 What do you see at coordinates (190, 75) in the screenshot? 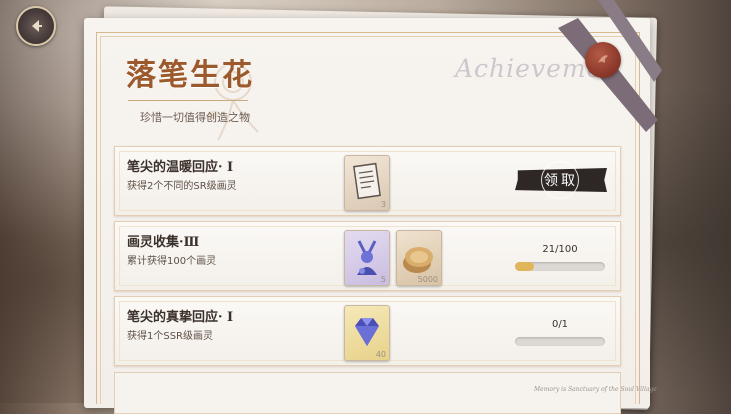
I see `page-title: 落笔生花` at bounding box center [190, 75].